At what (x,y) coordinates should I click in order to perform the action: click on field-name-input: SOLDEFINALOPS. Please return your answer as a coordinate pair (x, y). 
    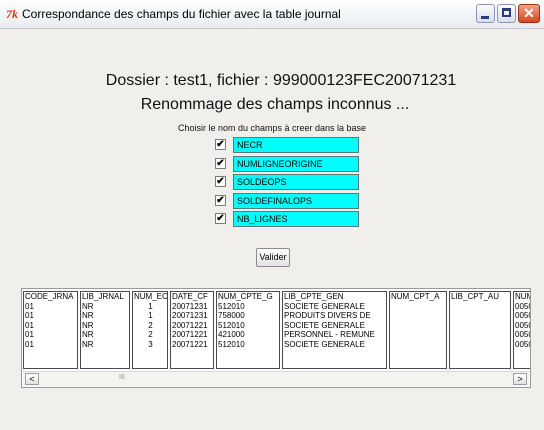
    Looking at the image, I should click on (296, 201).